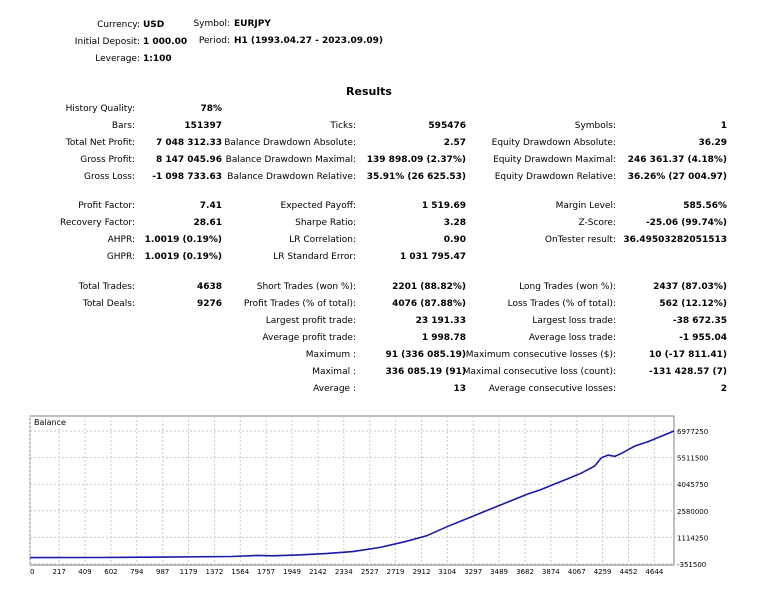  I want to click on x-tick-label: 2527, so click(370, 572).